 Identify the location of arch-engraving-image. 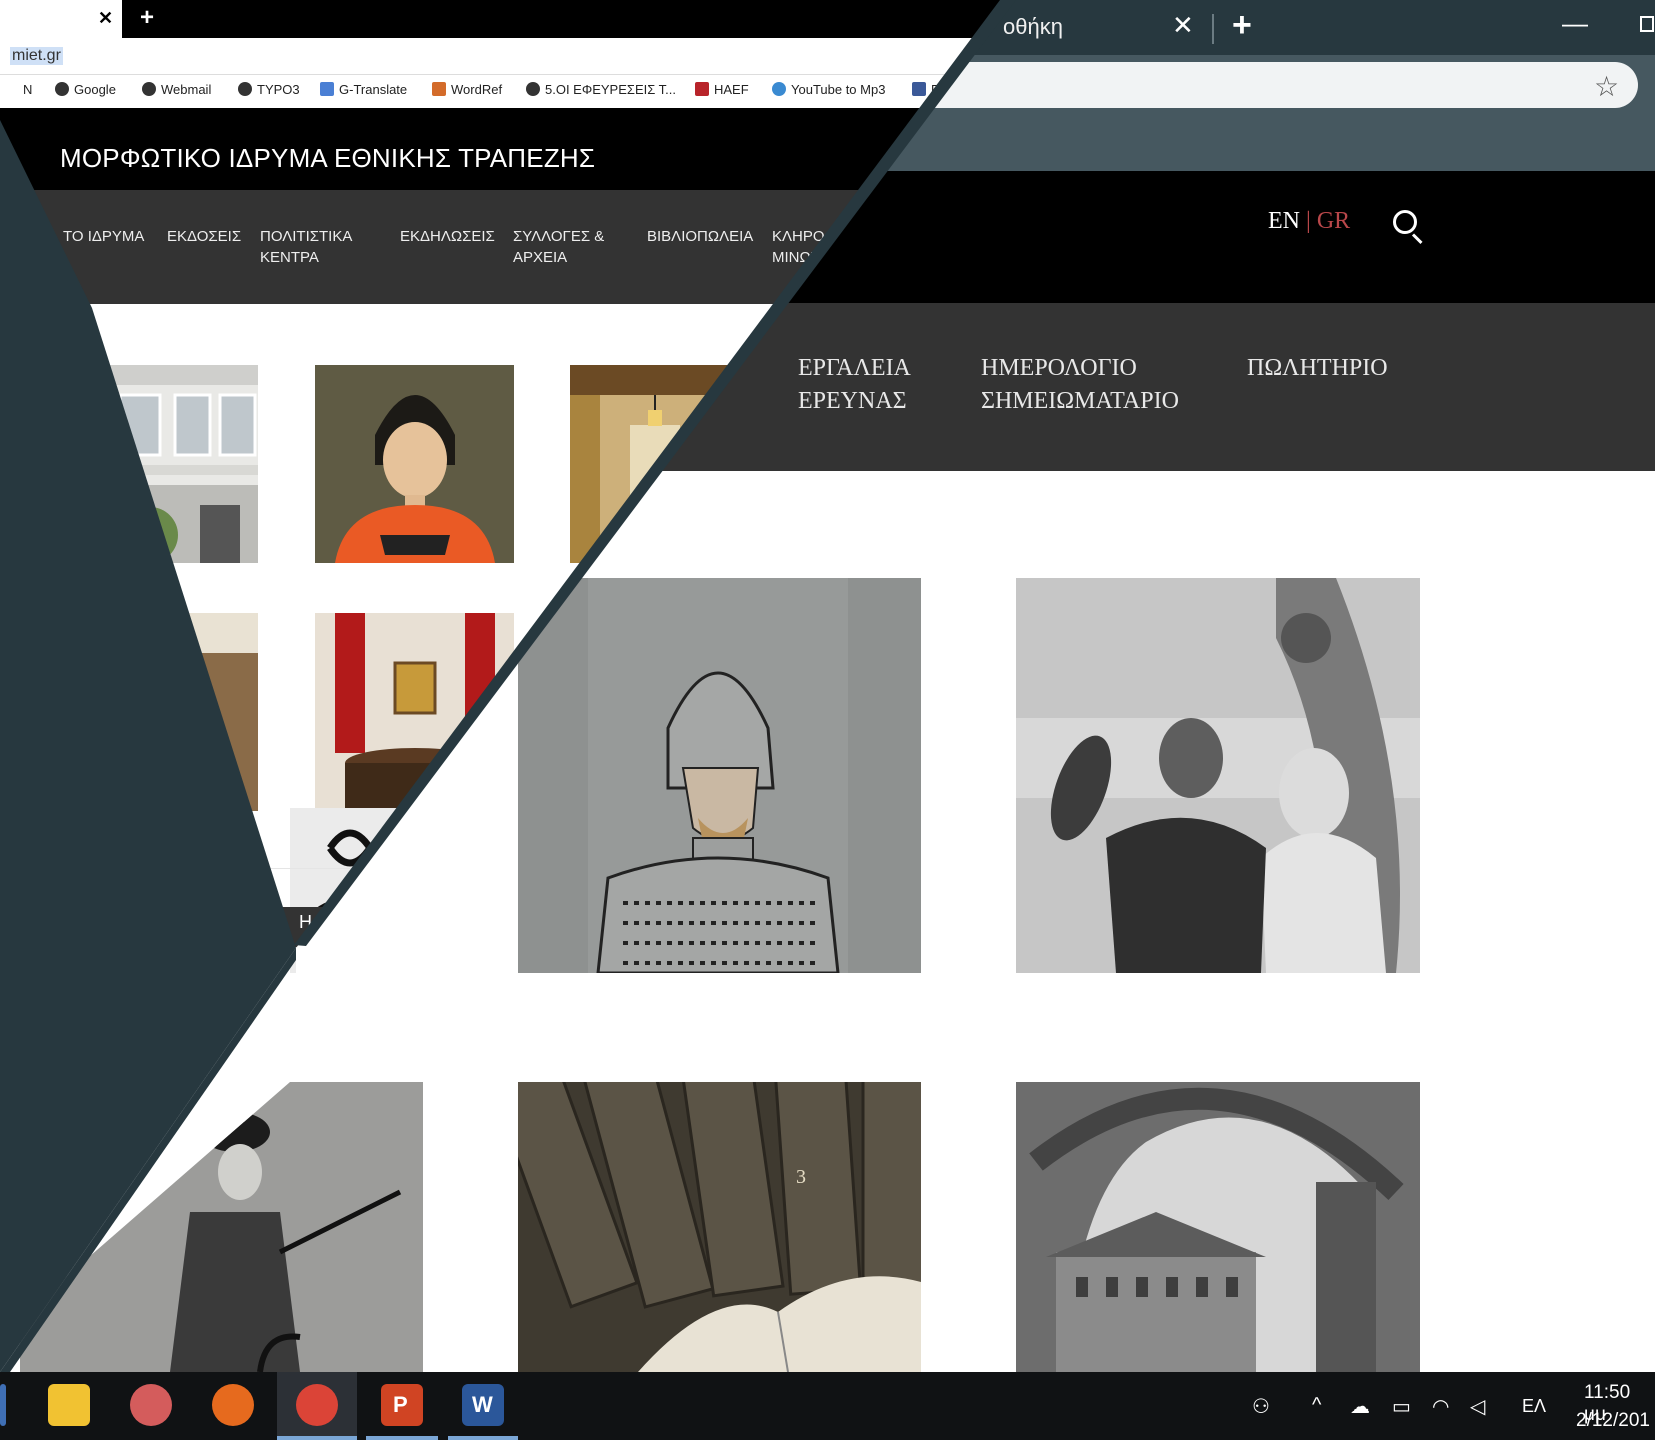
(1218, 1227).